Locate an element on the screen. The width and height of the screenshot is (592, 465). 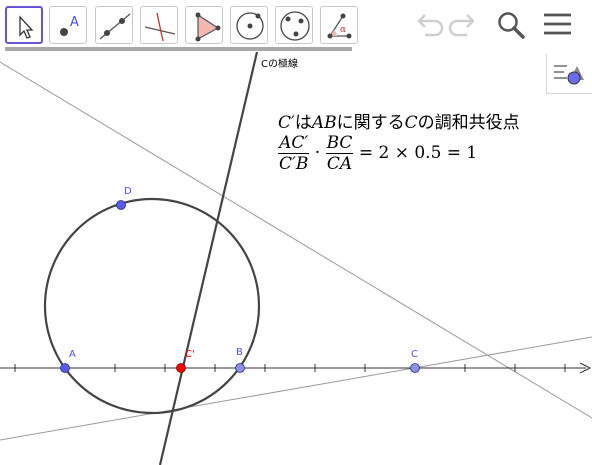
equation-result: = 2 × 0.5 = 1 is located at coordinates (418, 153).